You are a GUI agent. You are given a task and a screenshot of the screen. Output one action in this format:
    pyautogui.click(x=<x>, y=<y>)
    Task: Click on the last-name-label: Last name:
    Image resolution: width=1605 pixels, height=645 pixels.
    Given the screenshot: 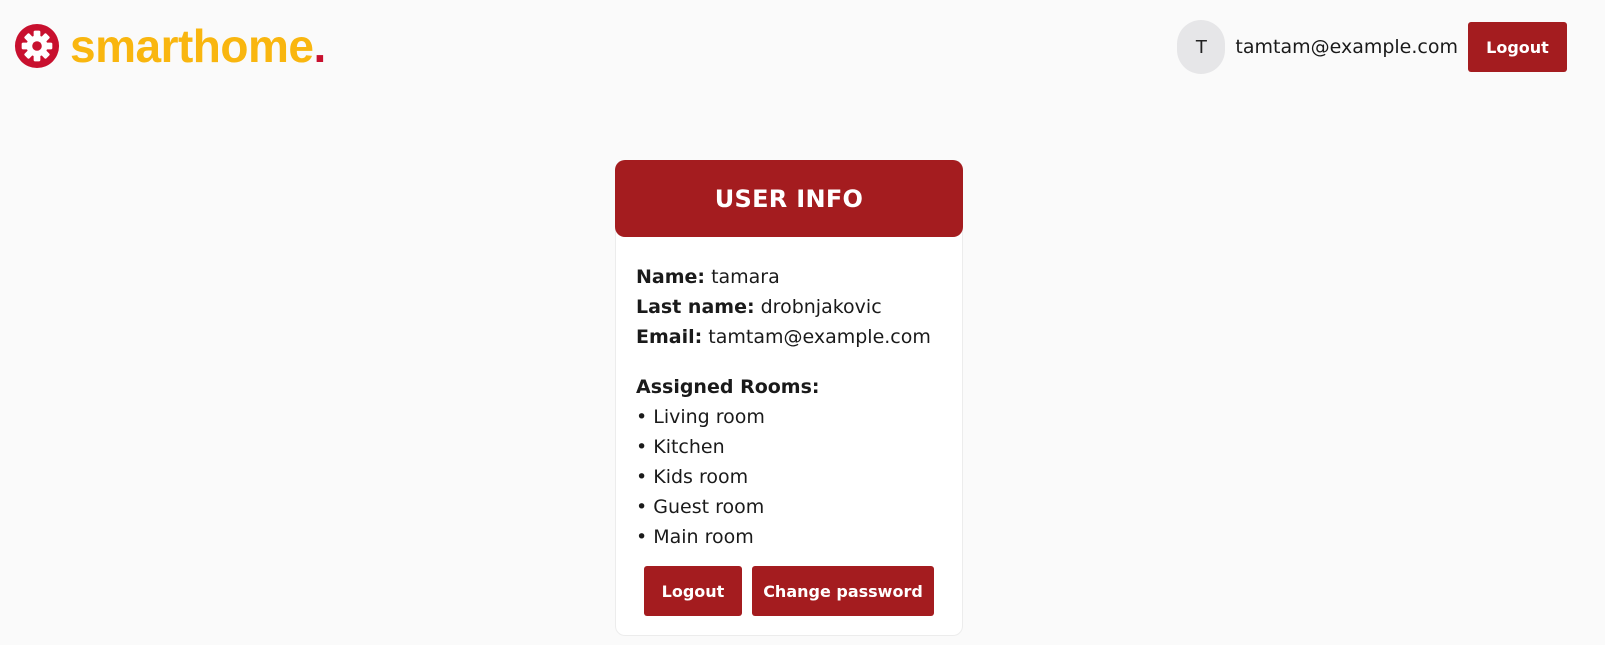 What is the action you would take?
    pyautogui.click(x=695, y=307)
    